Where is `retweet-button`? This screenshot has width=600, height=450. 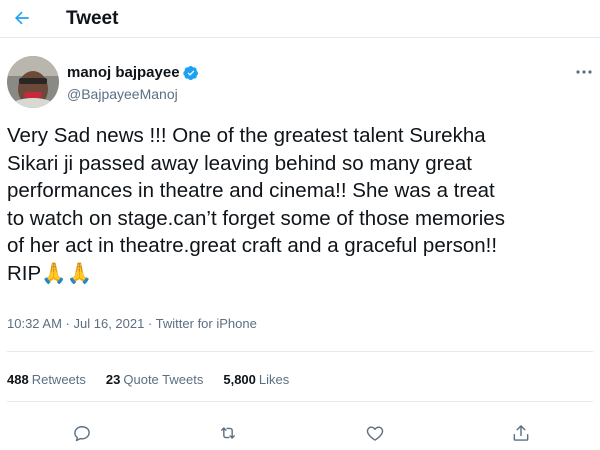 retweet-button is located at coordinates (228, 433).